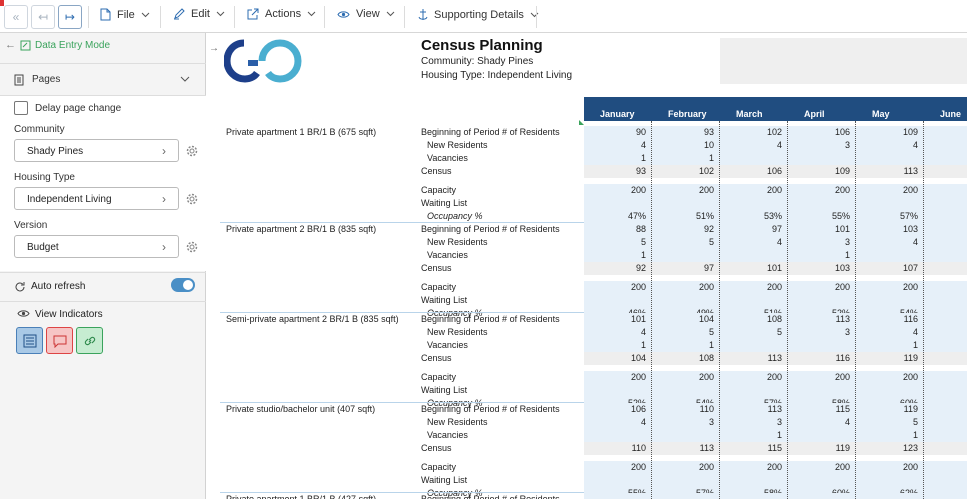 The image size is (967, 499). Describe the element at coordinates (89, 340) in the screenshot. I see `links-indicator-button` at that location.